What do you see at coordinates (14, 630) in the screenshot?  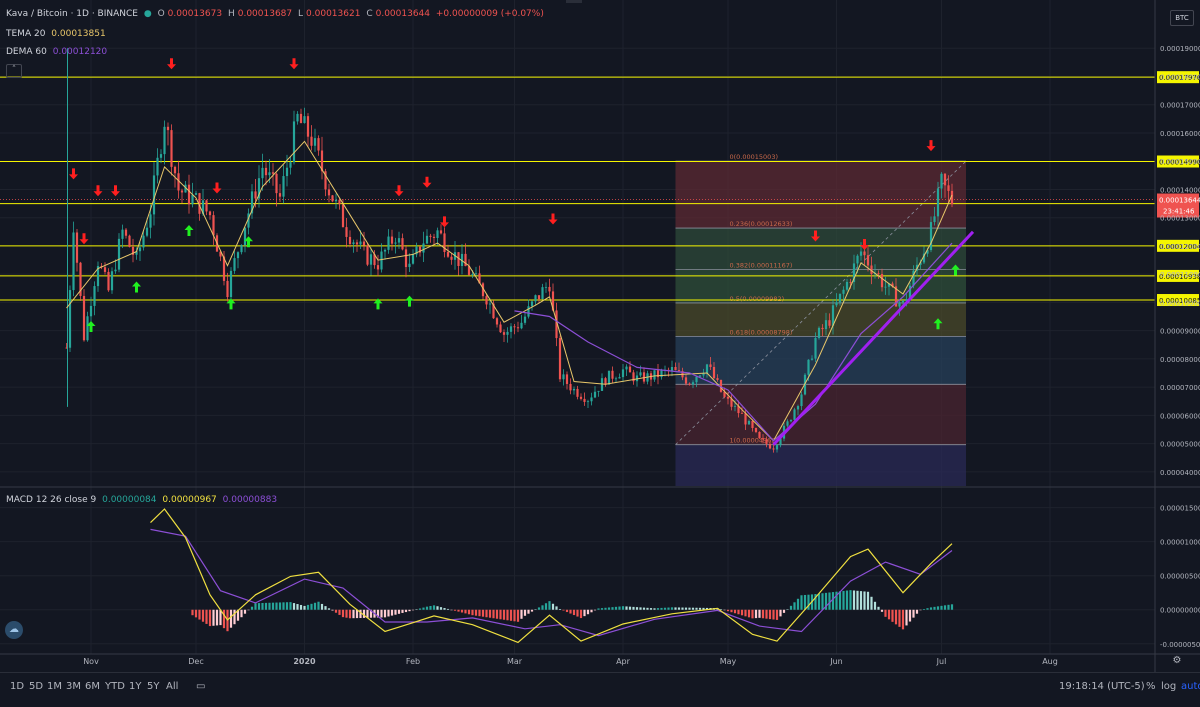 I see `tradingview-logo: ☁` at bounding box center [14, 630].